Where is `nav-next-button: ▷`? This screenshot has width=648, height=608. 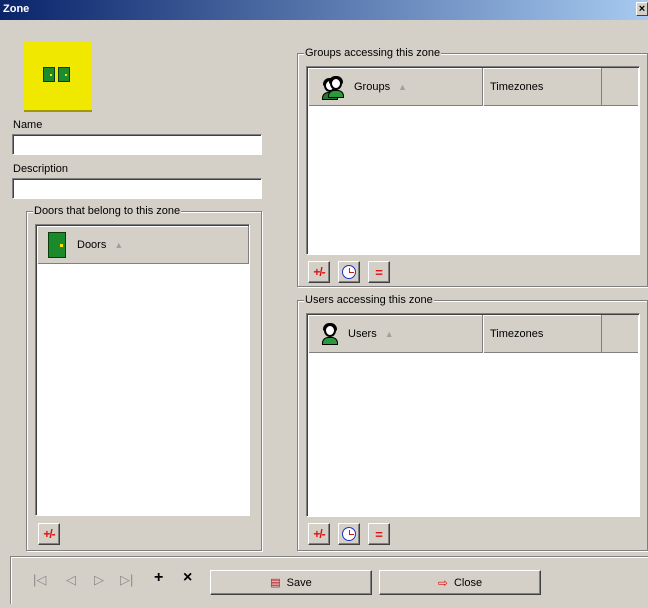
nav-next-button: ▷ is located at coordinates (99, 580).